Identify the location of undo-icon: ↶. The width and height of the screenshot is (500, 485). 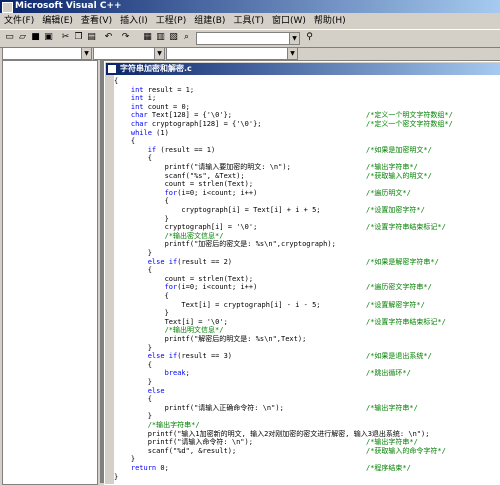
(108, 37).